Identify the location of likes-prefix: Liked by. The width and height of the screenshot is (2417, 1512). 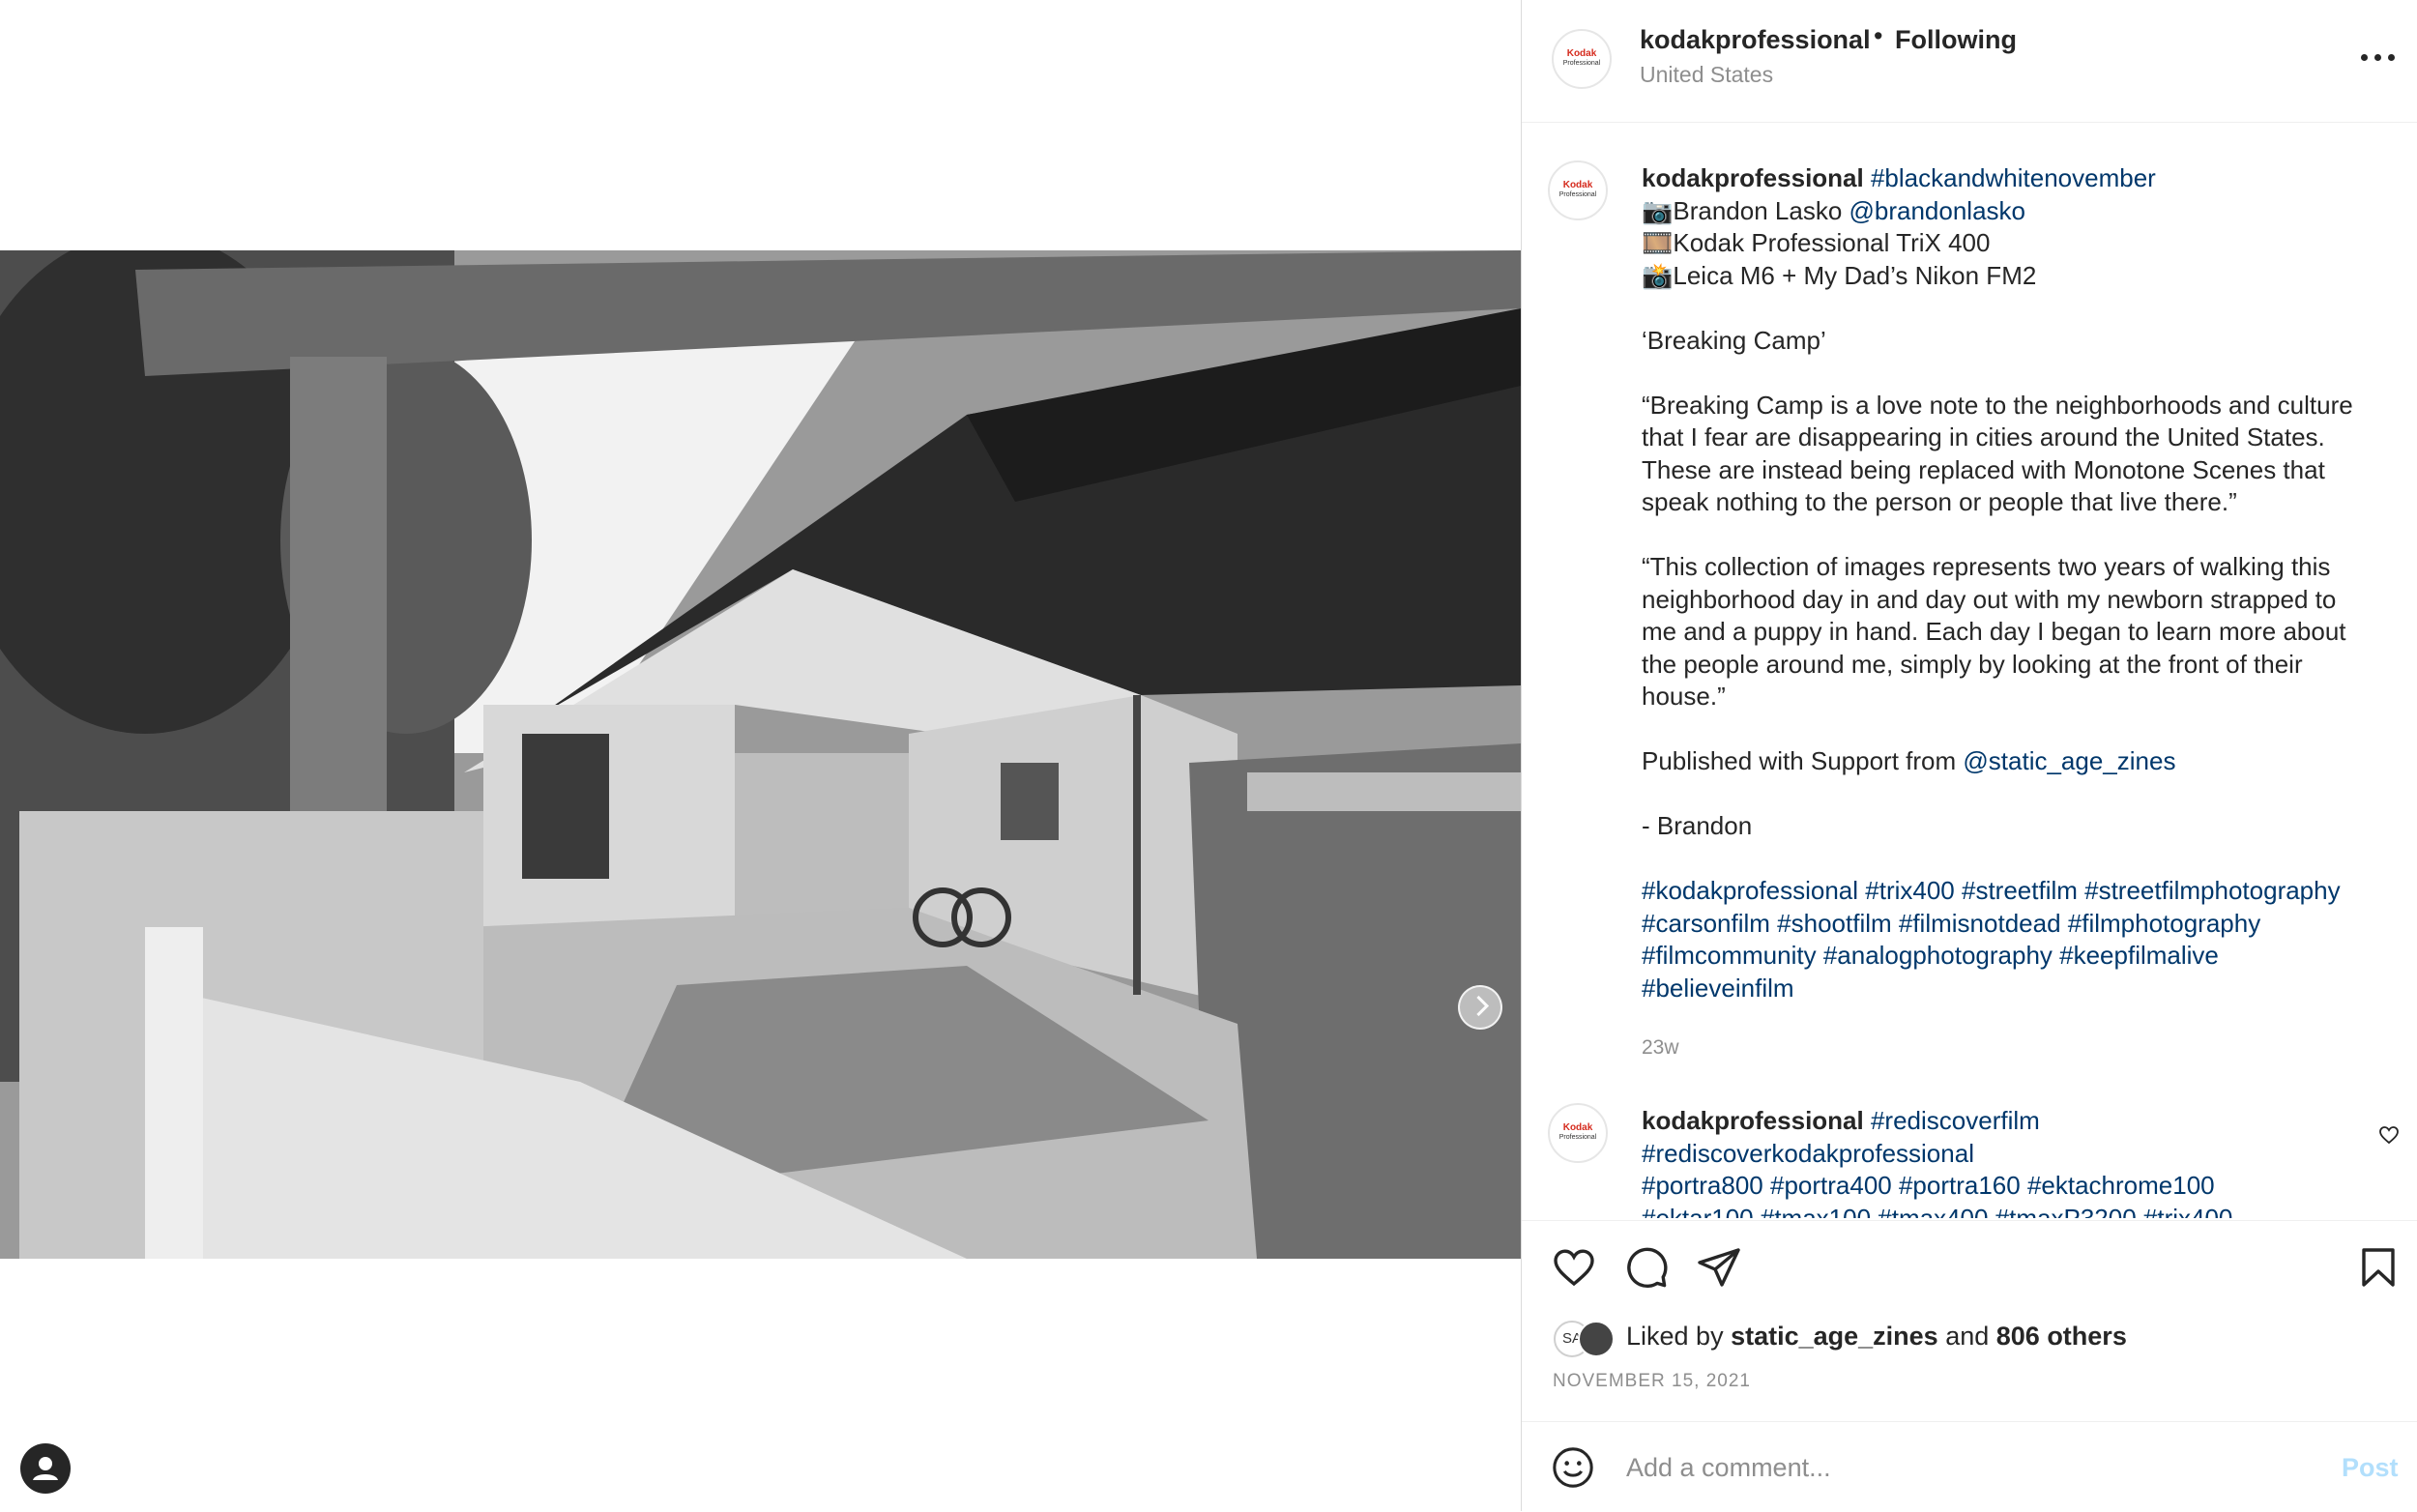
(1679, 1336).